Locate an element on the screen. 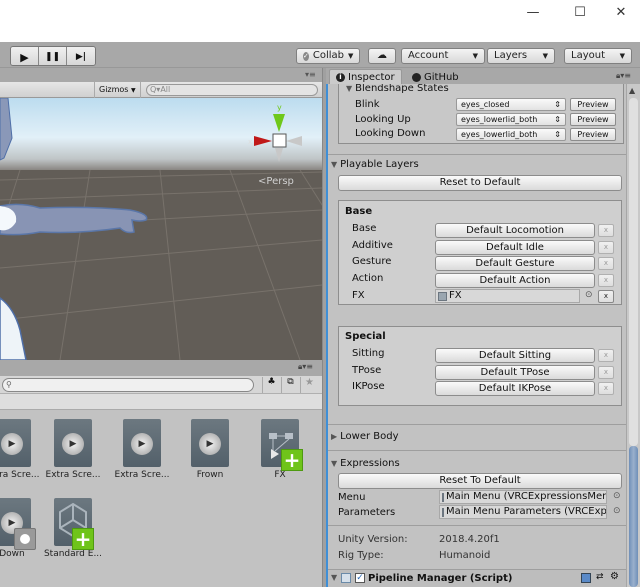 The image size is (640, 587). project-search-input: ⚲ is located at coordinates (128, 385).